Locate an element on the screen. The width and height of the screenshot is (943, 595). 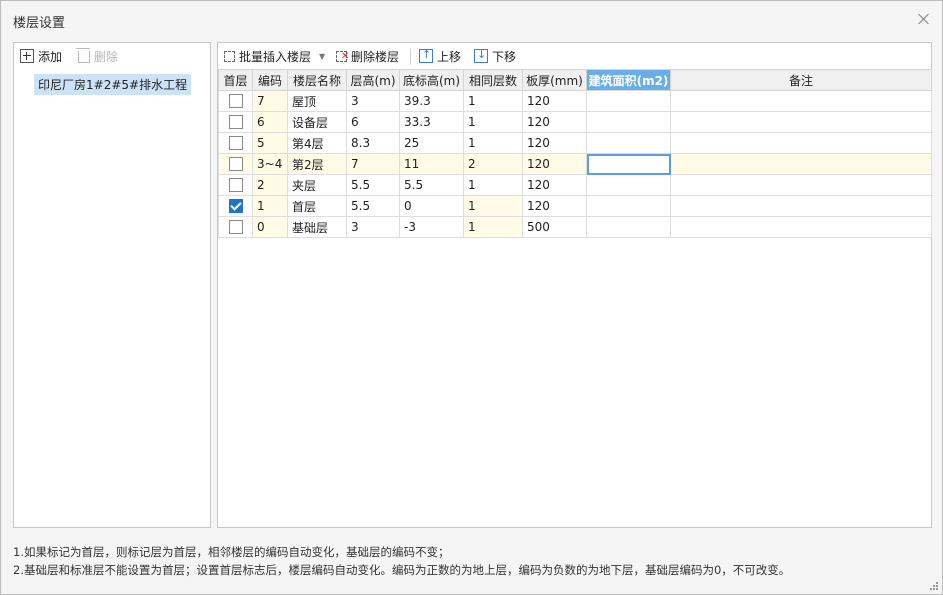
trash-icon is located at coordinates (83, 55).